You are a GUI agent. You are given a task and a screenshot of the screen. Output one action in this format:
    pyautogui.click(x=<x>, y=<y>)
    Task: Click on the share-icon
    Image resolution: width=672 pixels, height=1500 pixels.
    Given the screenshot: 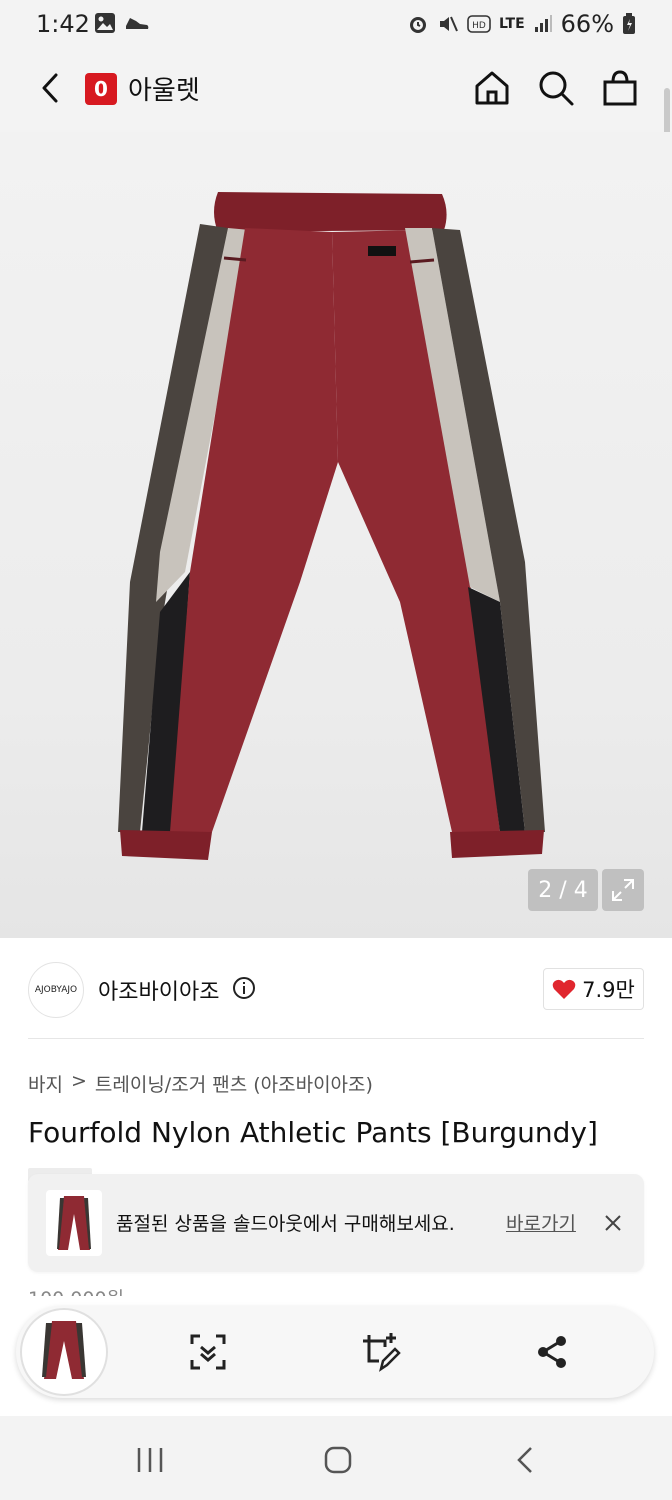 What is the action you would take?
    pyautogui.click(x=552, y=1352)
    